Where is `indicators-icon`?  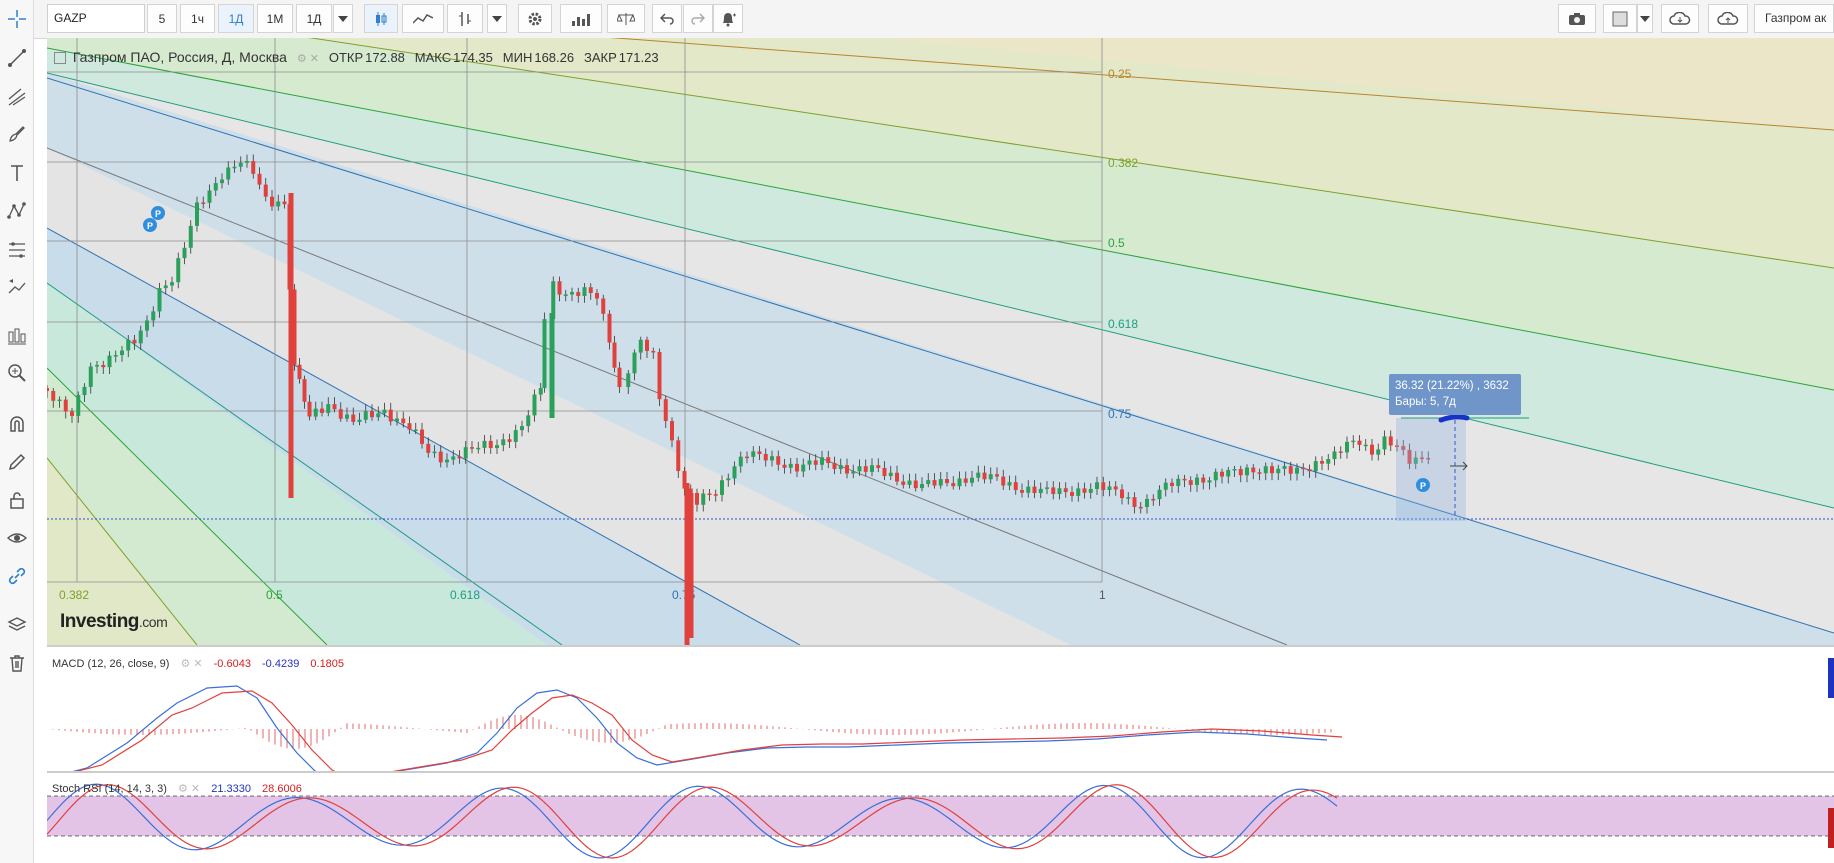
indicators-icon is located at coordinates (581, 18).